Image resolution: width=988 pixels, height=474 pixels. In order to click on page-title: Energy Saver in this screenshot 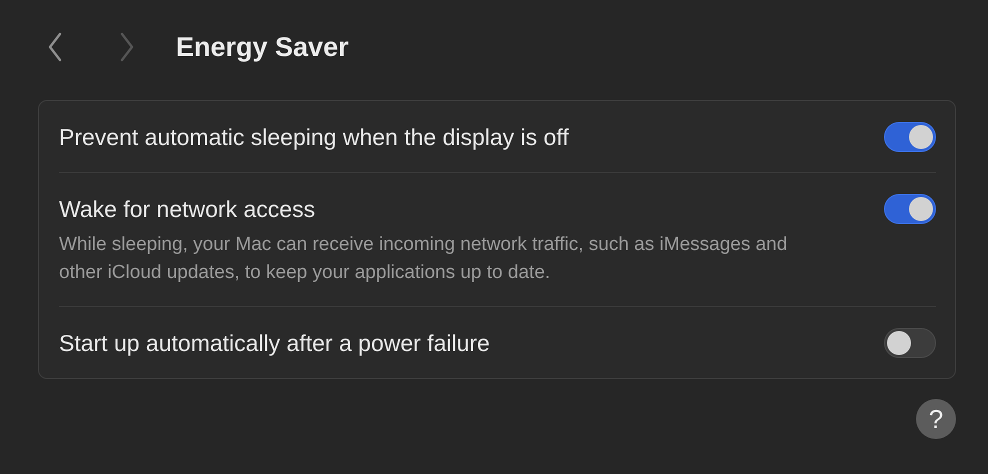, I will do `click(262, 47)`.